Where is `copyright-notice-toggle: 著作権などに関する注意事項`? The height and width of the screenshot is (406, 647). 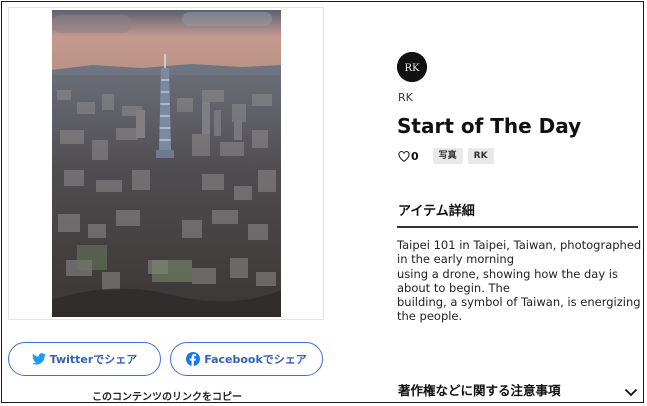 copyright-notice-toggle: 著作権などに関する注意事項 is located at coordinates (518, 389).